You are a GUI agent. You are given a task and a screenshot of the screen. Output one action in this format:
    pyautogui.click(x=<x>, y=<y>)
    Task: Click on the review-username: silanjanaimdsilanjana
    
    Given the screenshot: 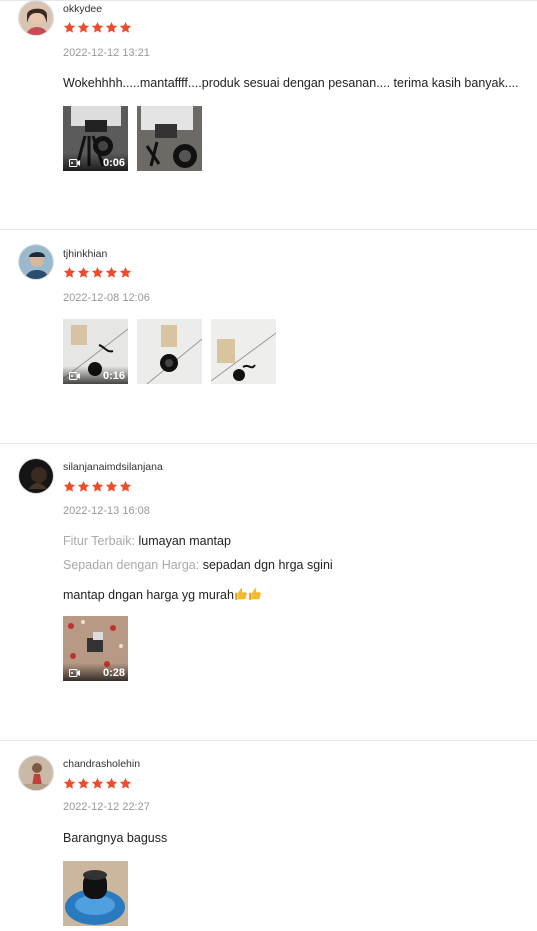 What is the action you would take?
    pyautogui.click(x=113, y=467)
    